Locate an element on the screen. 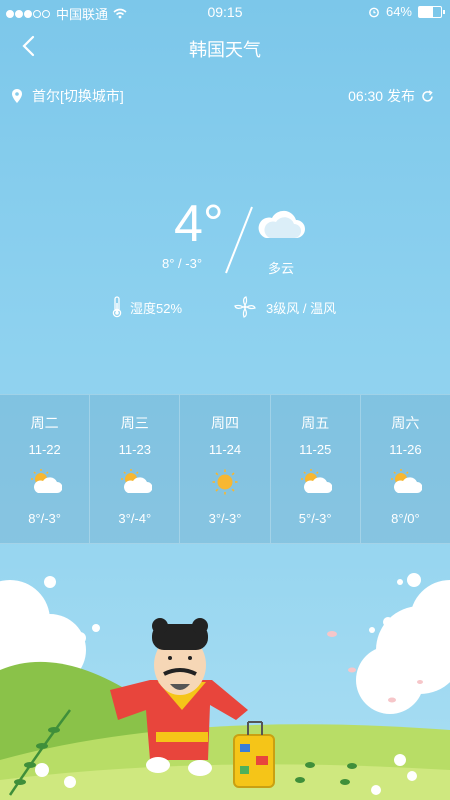 Image resolution: width=450 pixels, height=800 pixels. forecast-day: 周六 11-26 8°/0° is located at coordinates (405, 469).